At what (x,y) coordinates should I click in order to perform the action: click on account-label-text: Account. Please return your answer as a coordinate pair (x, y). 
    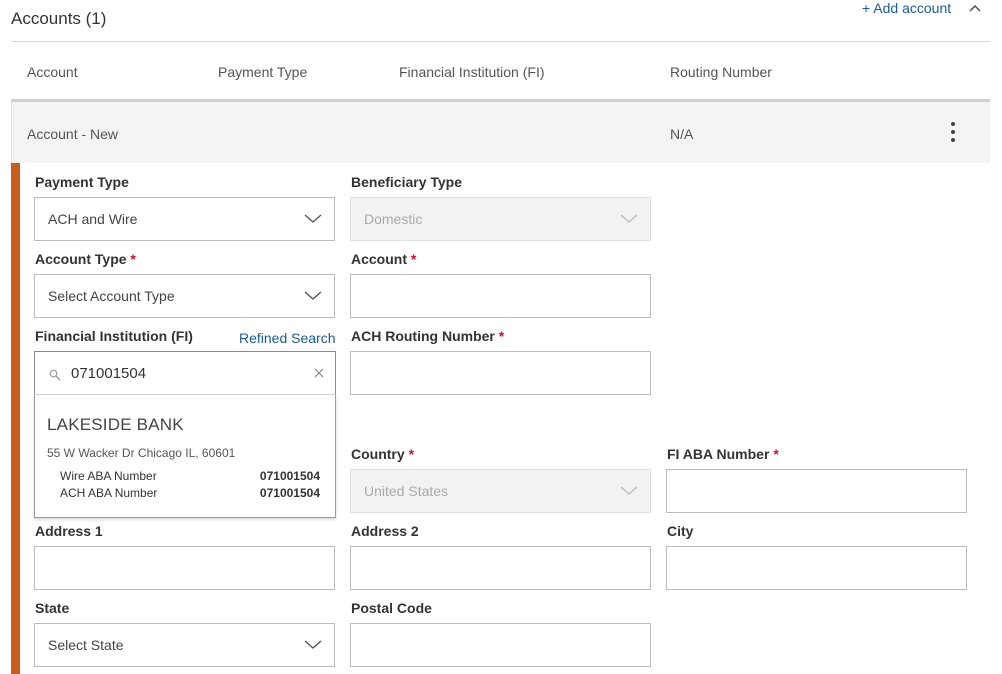
    Looking at the image, I should click on (379, 259).